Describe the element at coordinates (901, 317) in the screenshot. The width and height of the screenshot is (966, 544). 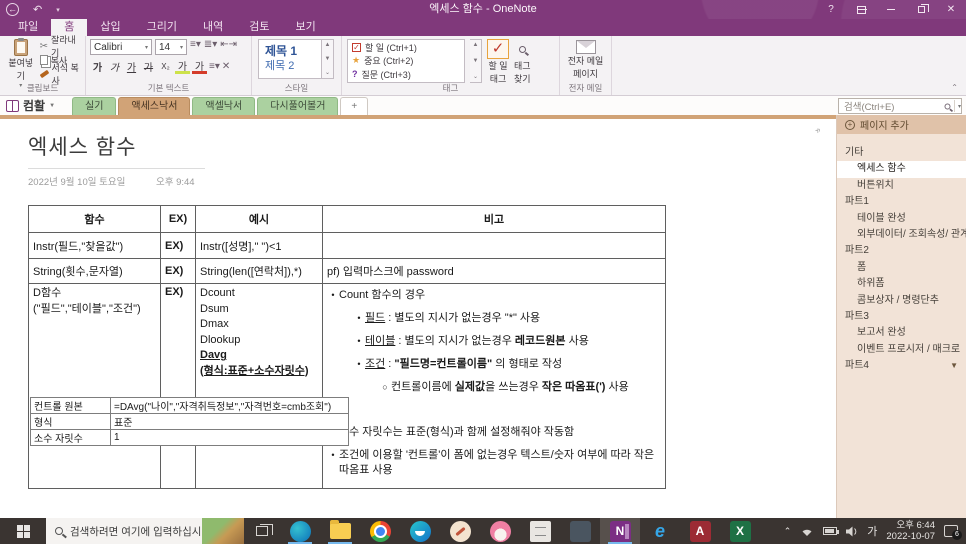
I see `page-item-group: 파트3` at that location.